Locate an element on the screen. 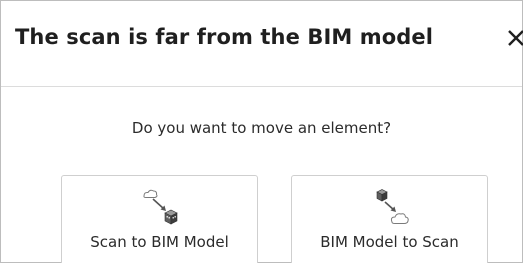  close-button is located at coordinates (515, 38).